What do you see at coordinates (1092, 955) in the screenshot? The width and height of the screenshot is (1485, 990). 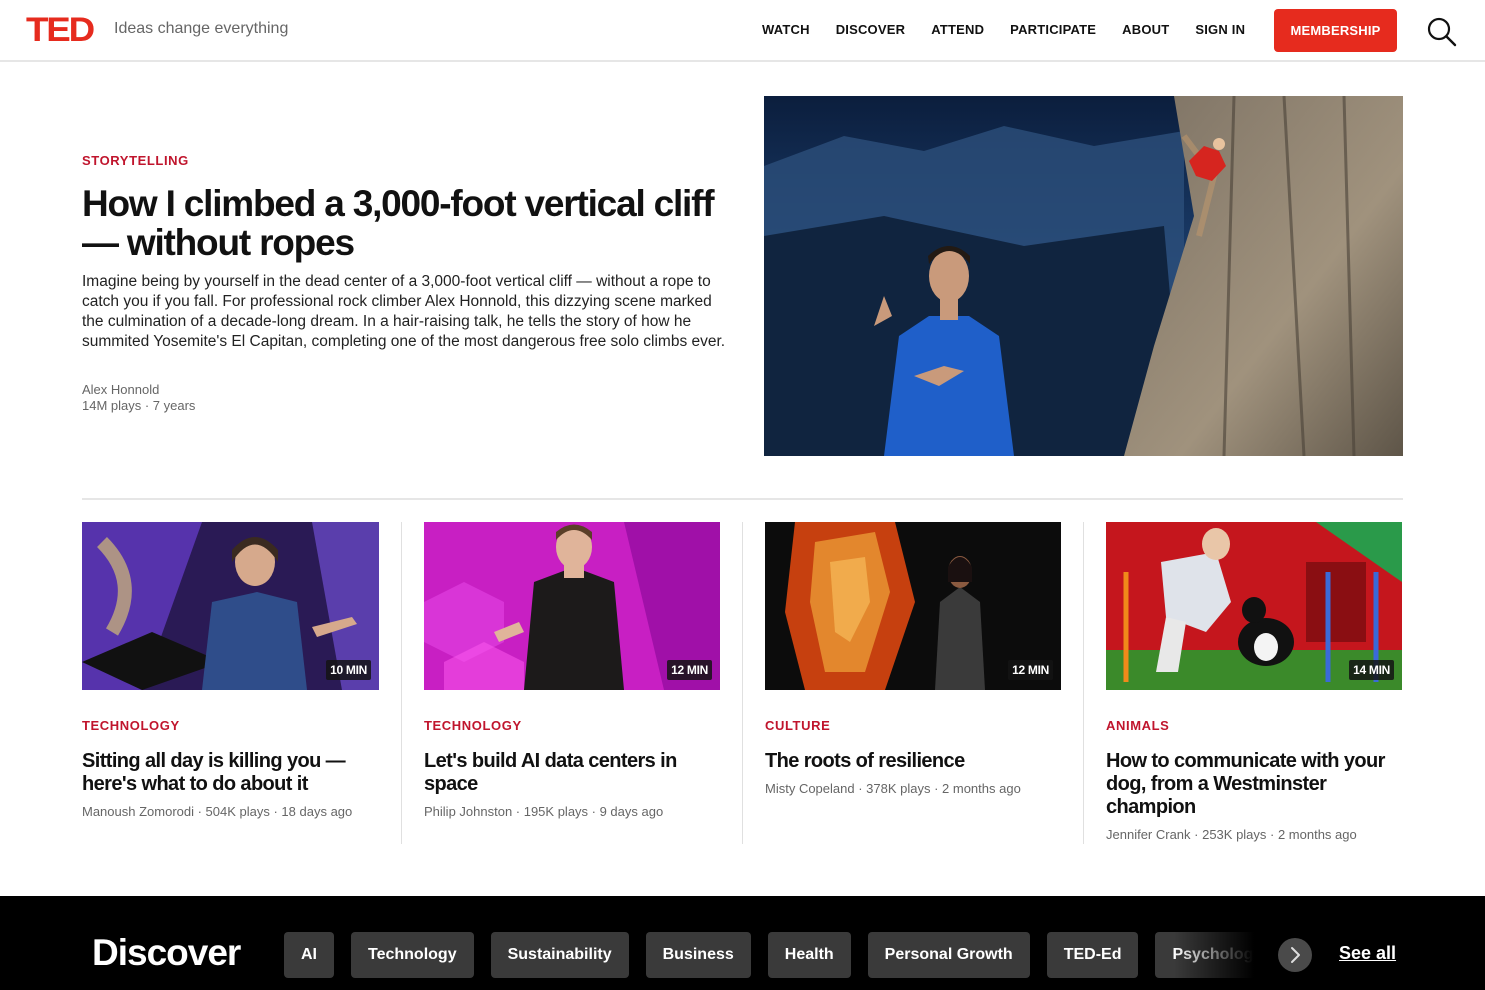 I see `topic-chip-ted-ed: TED-Ed` at bounding box center [1092, 955].